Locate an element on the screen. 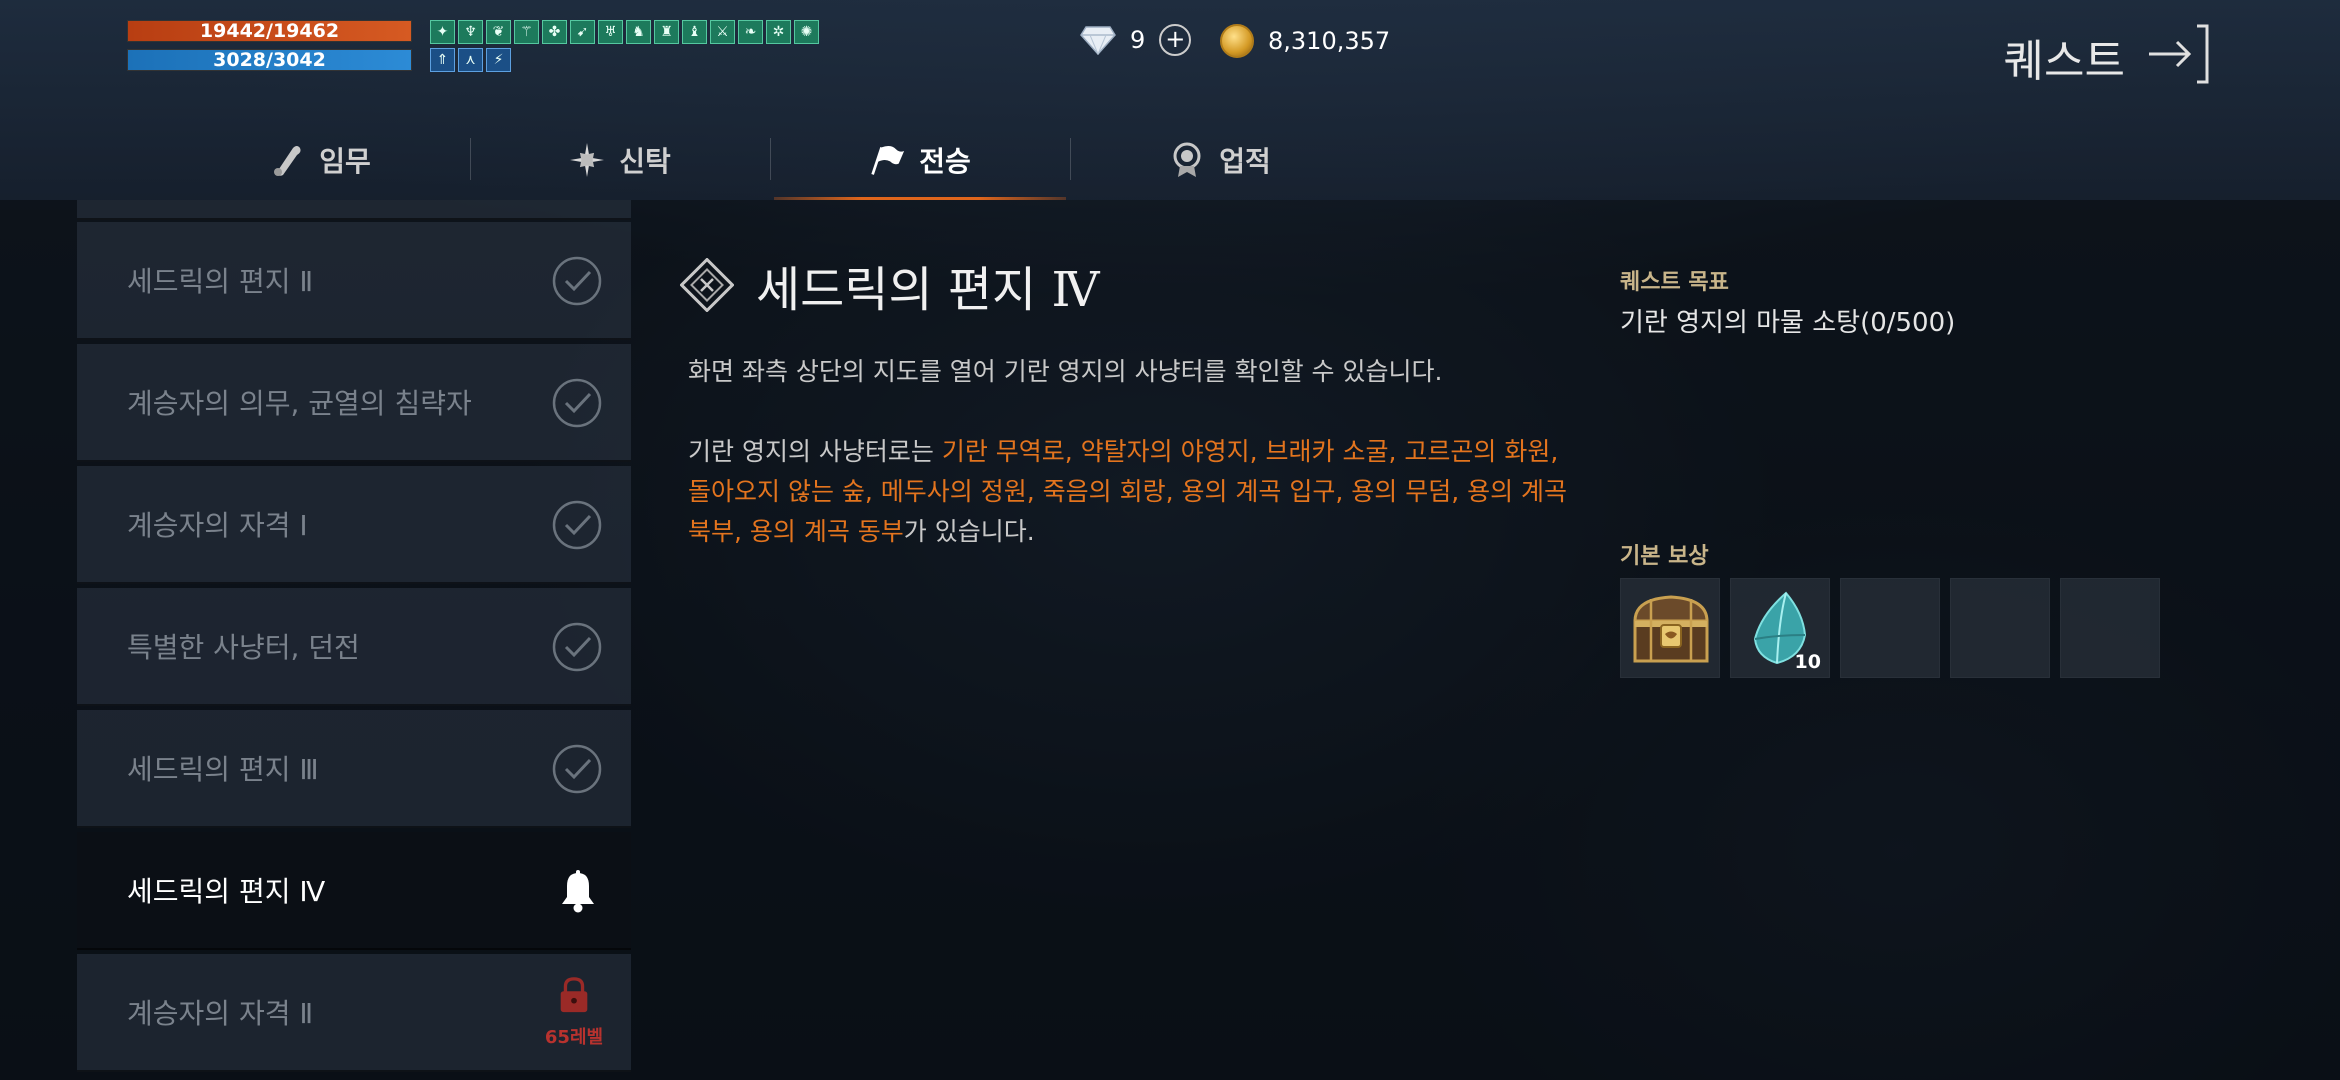  tab-oracle: 신탁 is located at coordinates (620, 160).